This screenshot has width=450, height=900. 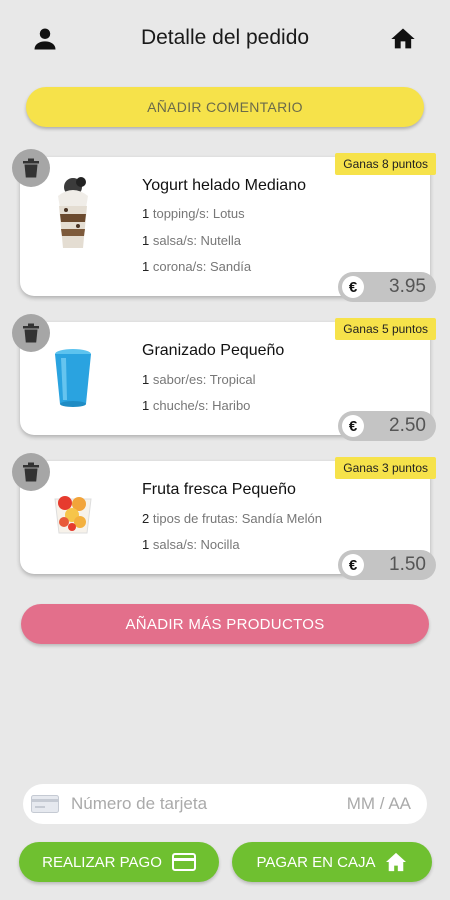 I want to click on product-option: 1 topping/s: Lotus, so click(x=193, y=213).